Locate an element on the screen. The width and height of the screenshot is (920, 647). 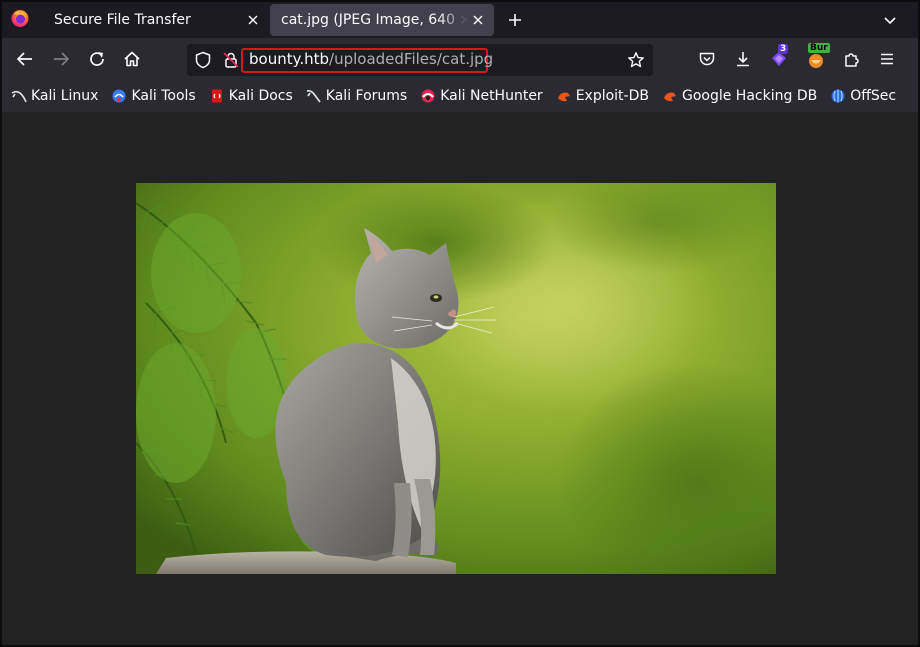
bookmark-kali-linux: Kali Linux is located at coordinates (54, 96).